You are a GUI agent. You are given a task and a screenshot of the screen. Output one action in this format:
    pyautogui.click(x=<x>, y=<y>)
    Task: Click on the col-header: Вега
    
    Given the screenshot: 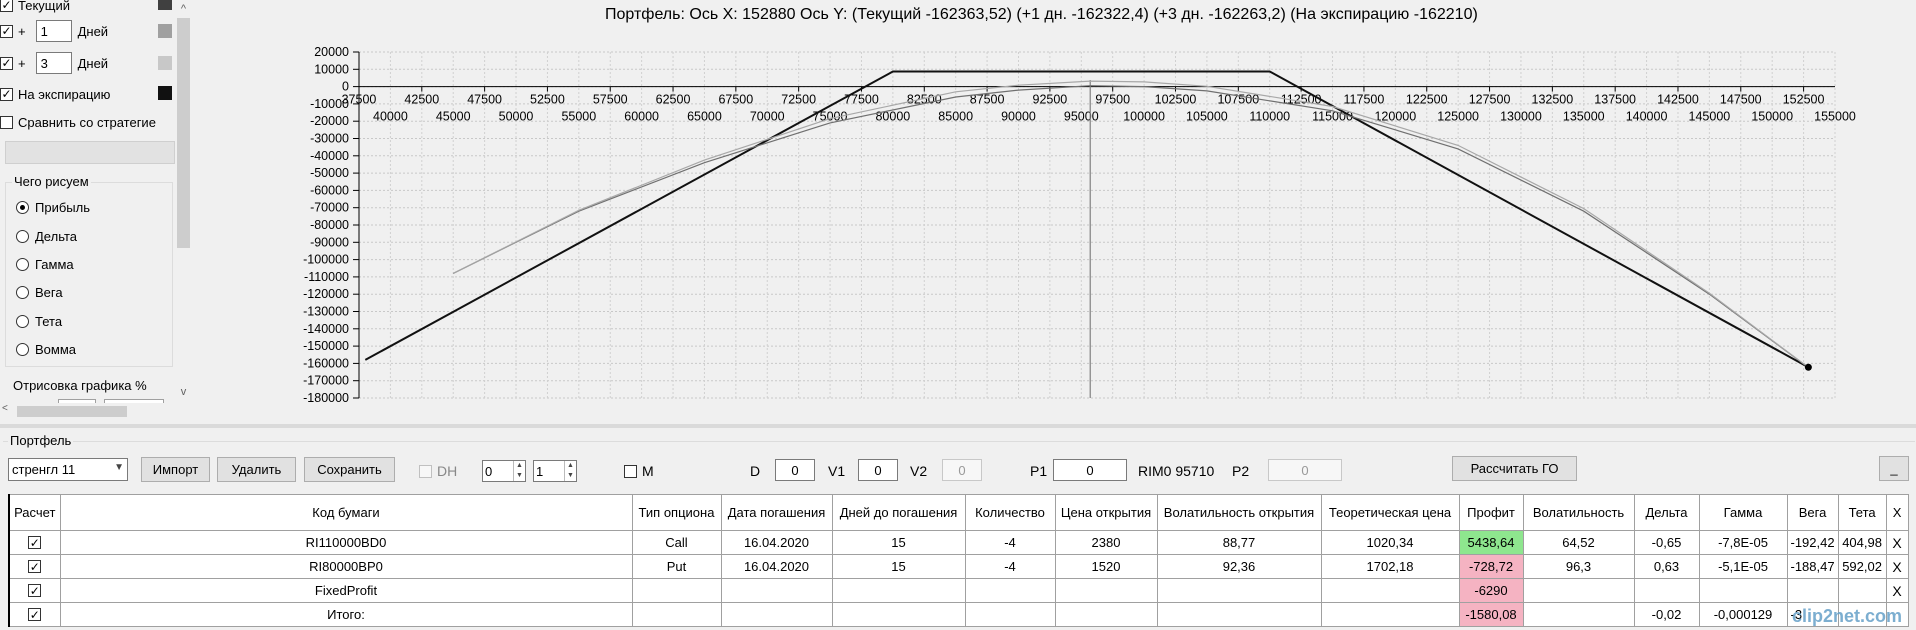 What is the action you would take?
    pyautogui.click(x=1812, y=512)
    